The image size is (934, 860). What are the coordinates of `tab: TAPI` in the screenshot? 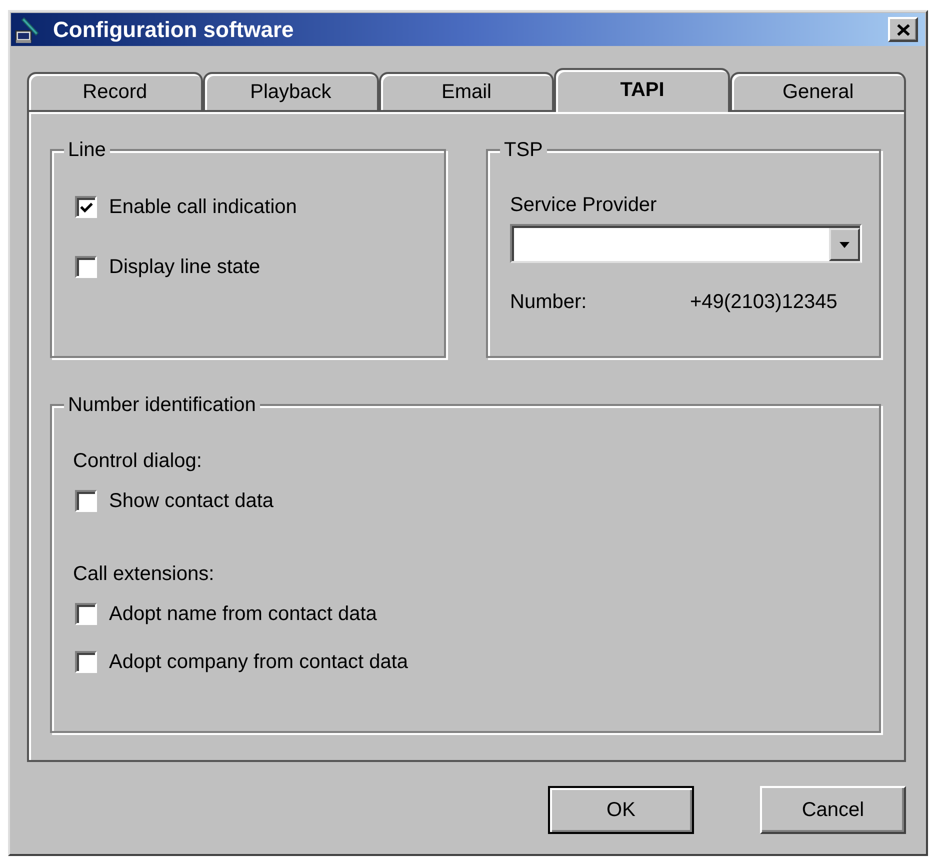 It's located at (642, 90).